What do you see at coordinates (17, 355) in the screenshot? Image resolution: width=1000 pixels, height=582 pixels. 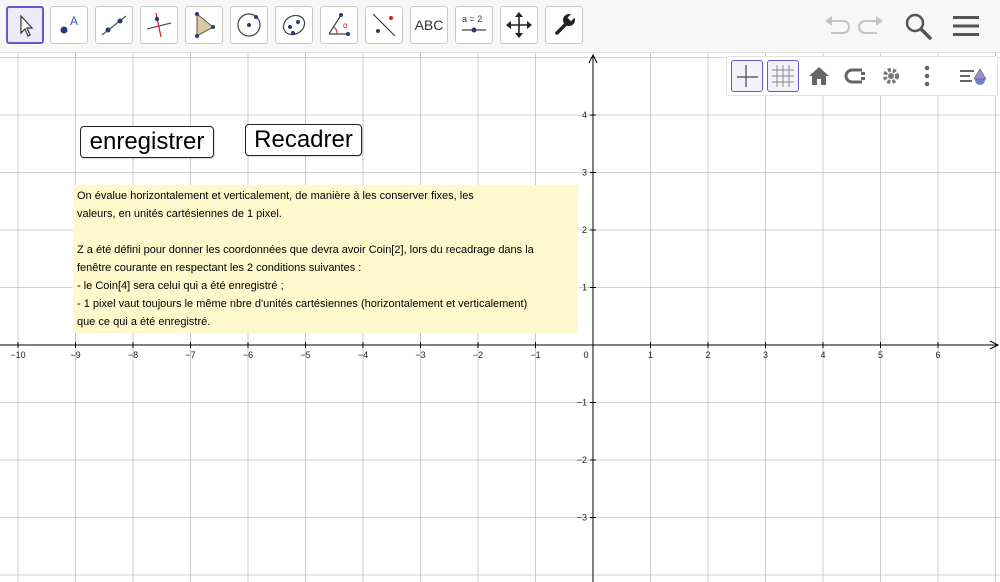 I see `x-tick-label: −10` at bounding box center [17, 355].